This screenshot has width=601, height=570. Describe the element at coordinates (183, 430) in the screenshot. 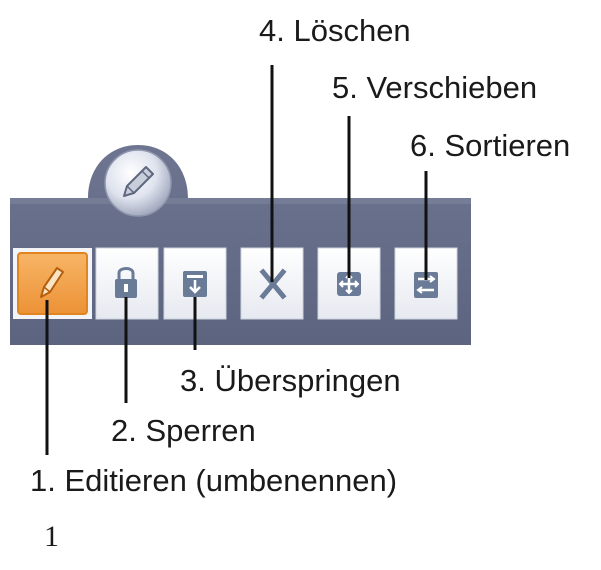

I see `label-lock: 2. Sperren` at that location.